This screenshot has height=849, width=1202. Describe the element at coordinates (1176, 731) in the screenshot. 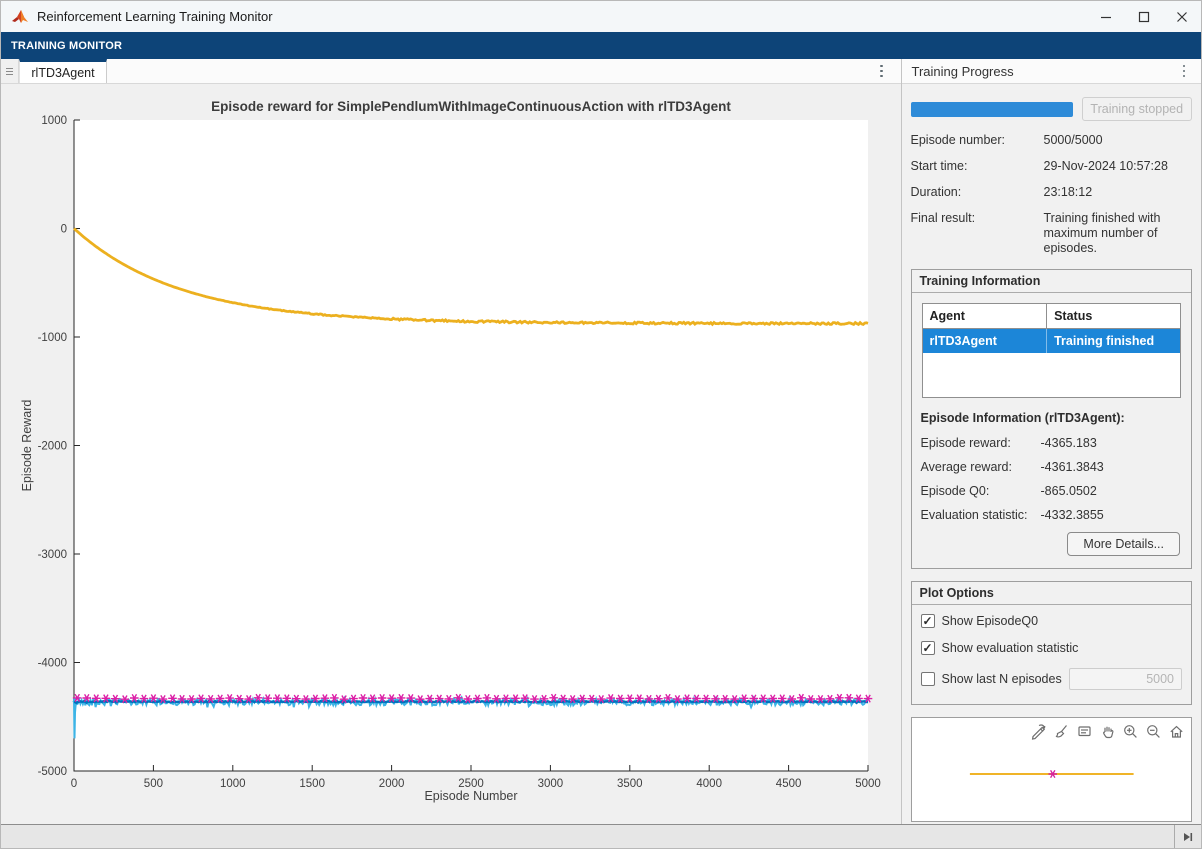

I see `home-icon` at that location.